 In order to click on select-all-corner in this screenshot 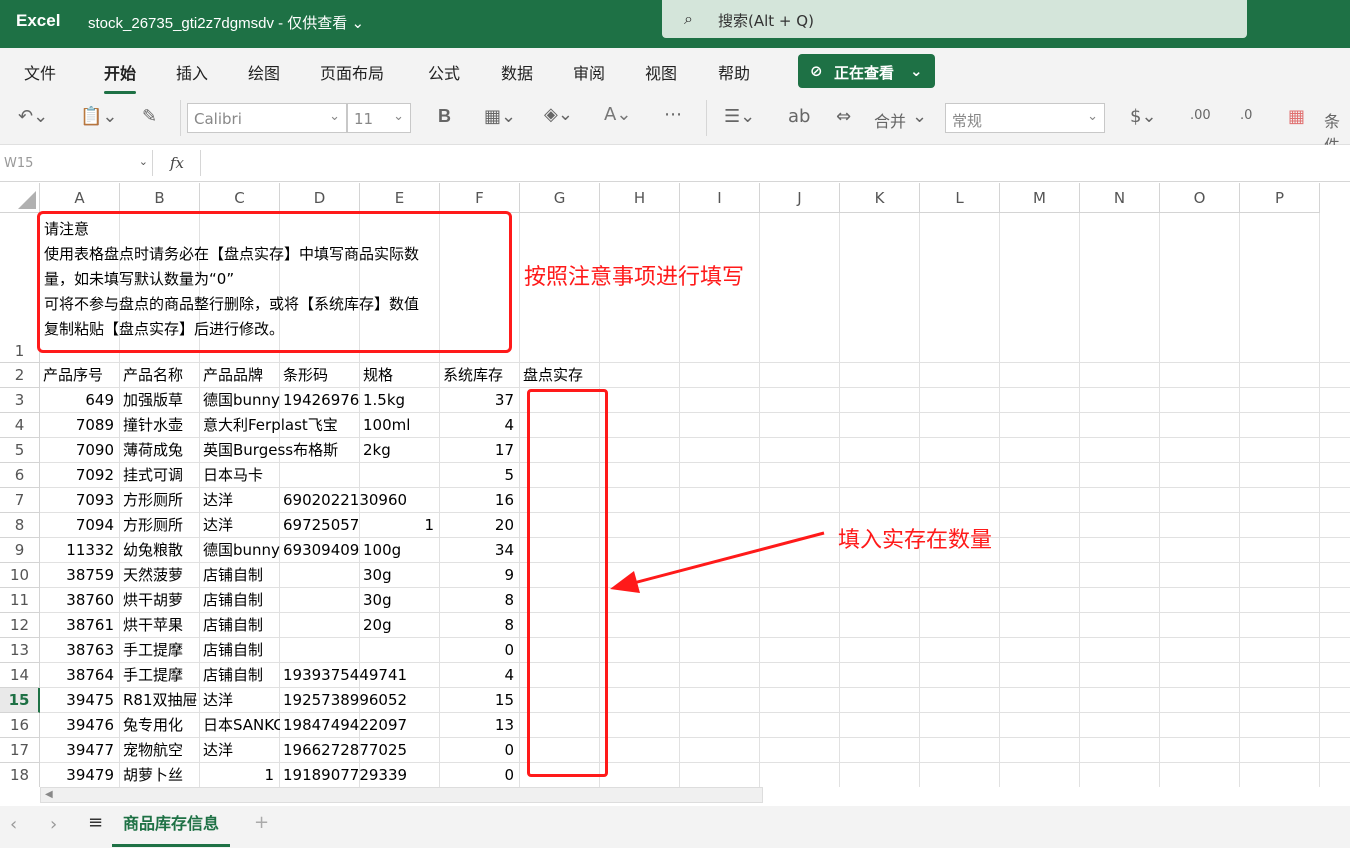, I will do `click(20, 198)`.